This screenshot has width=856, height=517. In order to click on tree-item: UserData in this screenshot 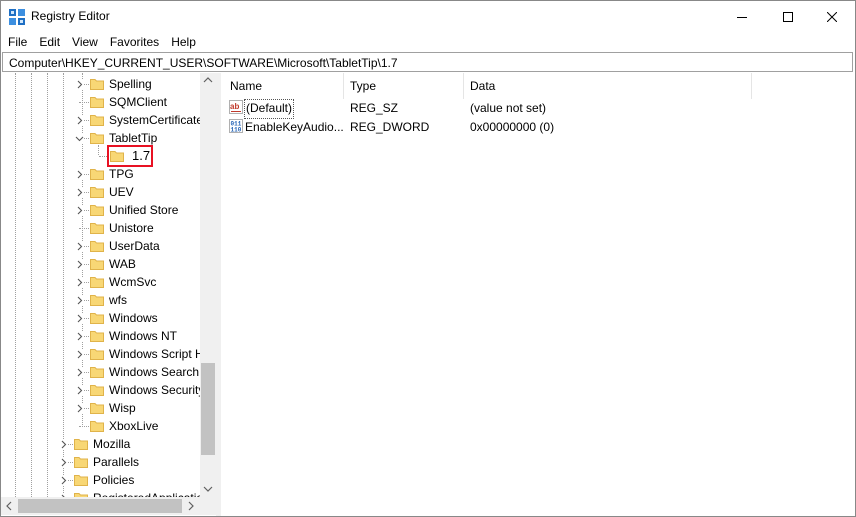, I will do `click(100, 246)`.